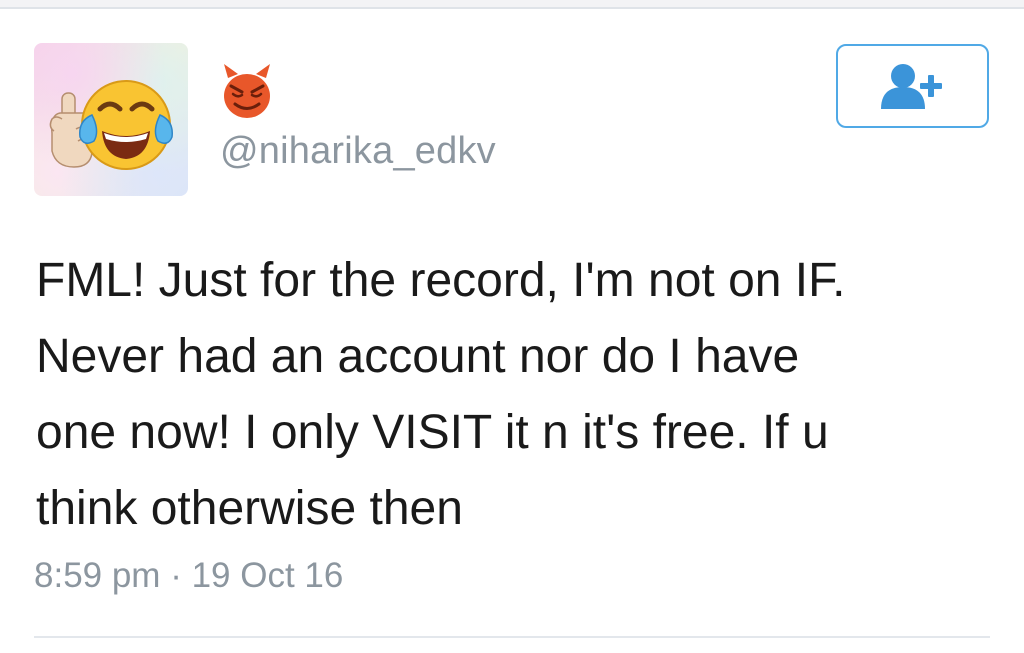 The width and height of the screenshot is (1024, 653). What do you see at coordinates (111, 125) in the screenshot?
I see `laughing-crying-emoji-icon` at bounding box center [111, 125].